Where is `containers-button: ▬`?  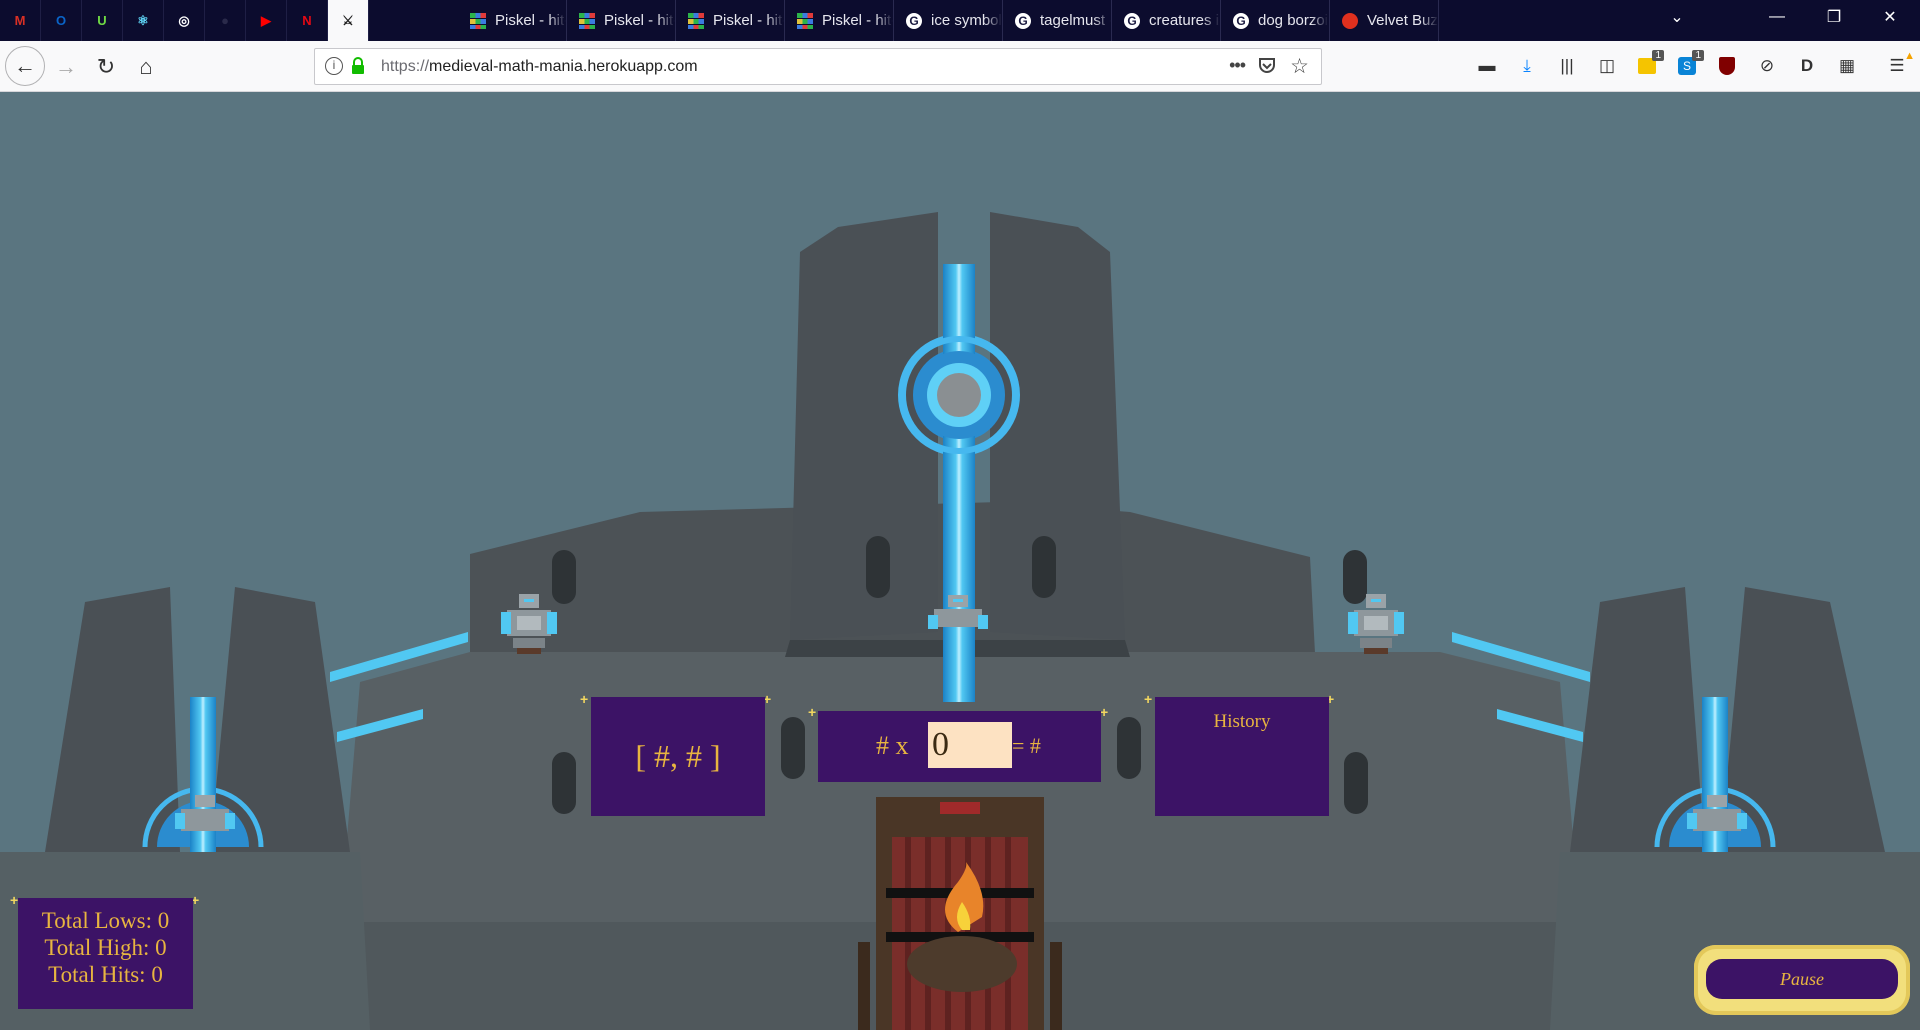
containers-button: ▬ is located at coordinates (1487, 66).